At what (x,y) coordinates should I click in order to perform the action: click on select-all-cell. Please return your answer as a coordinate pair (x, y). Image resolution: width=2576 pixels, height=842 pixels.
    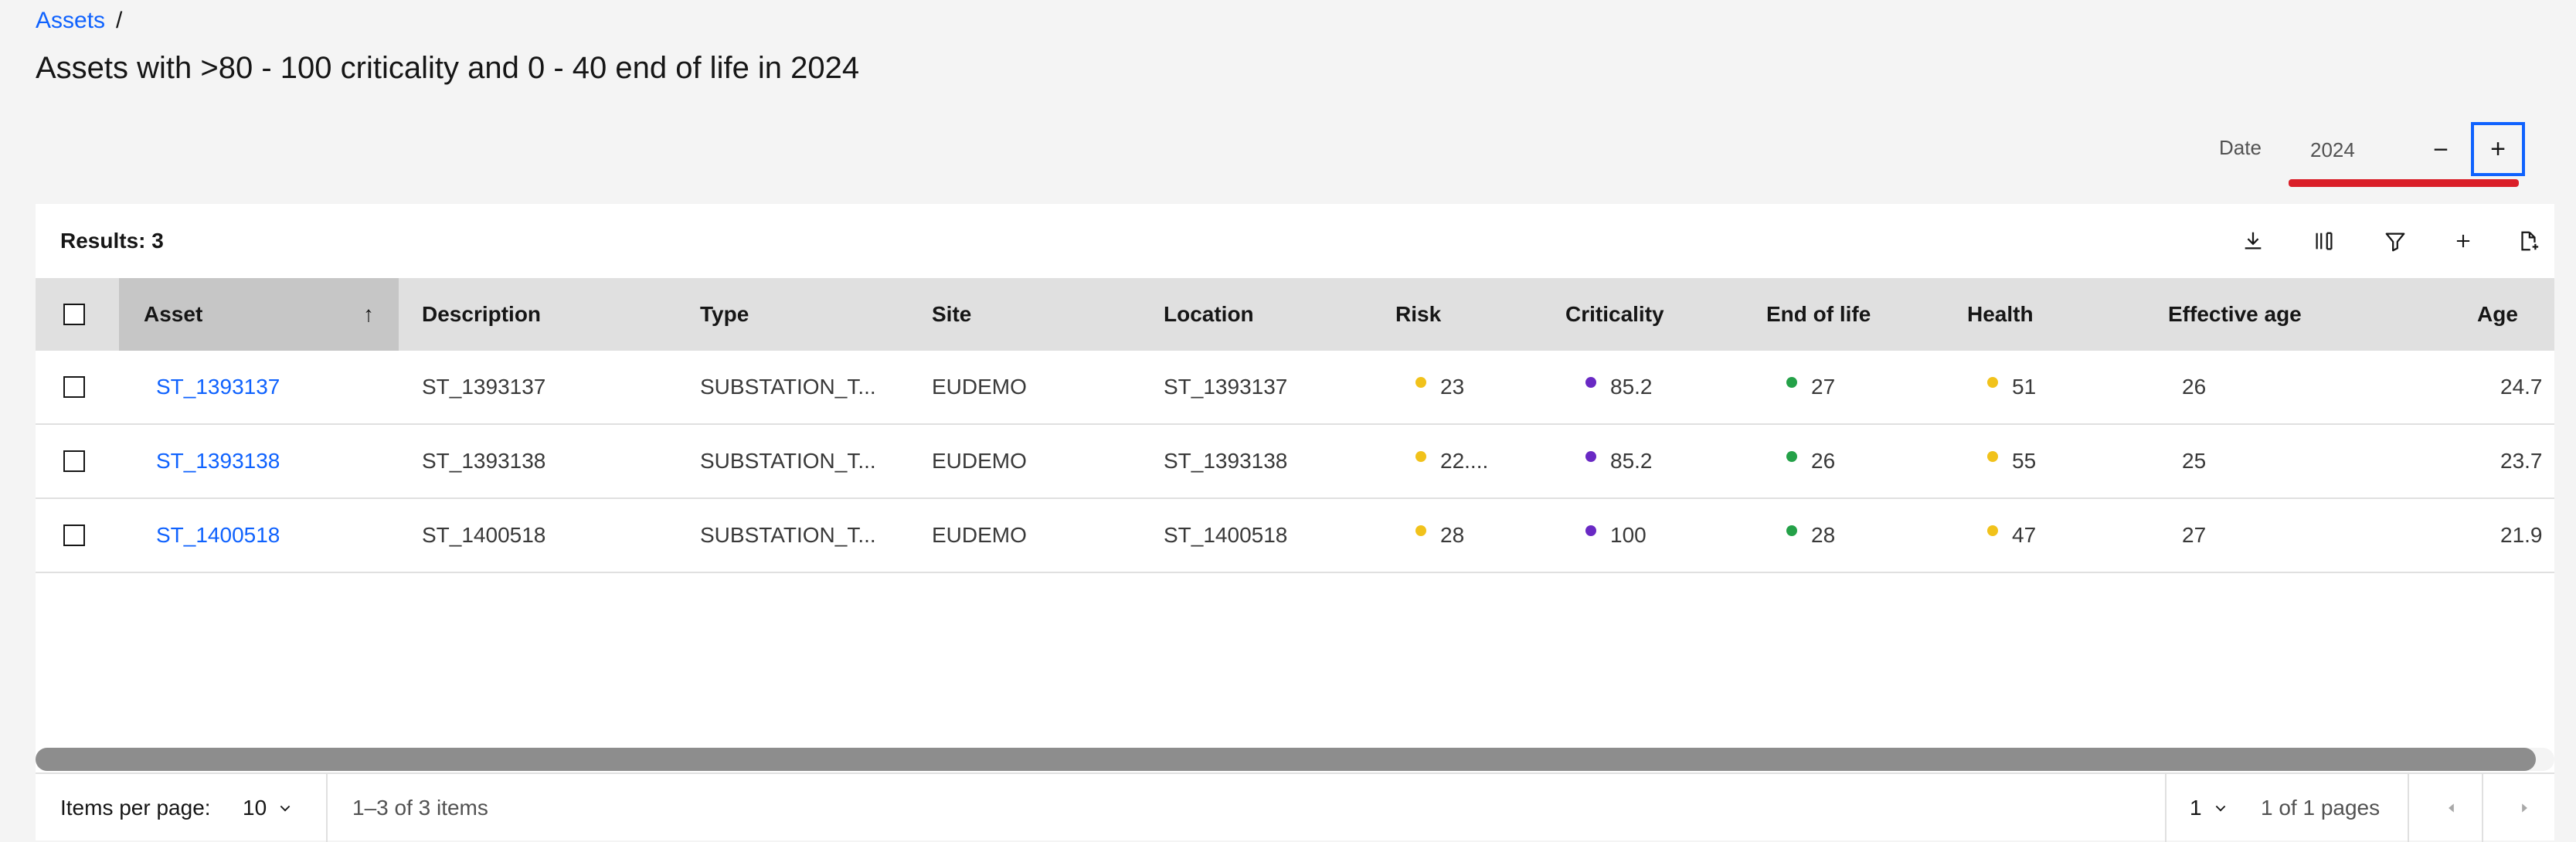
    Looking at the image, I should click on (74, 314).